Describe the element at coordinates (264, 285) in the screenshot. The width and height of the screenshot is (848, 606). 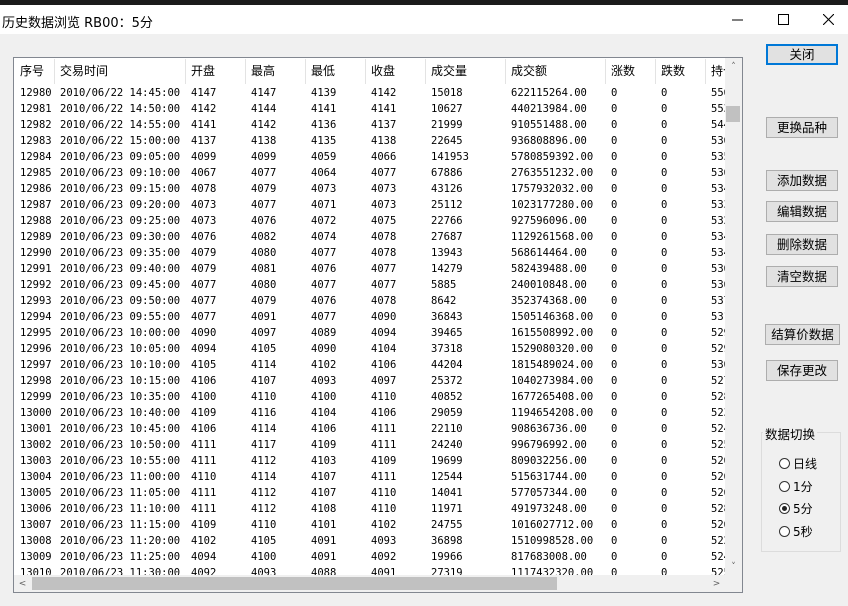
I see `col-high-cell: 4080` at that location.